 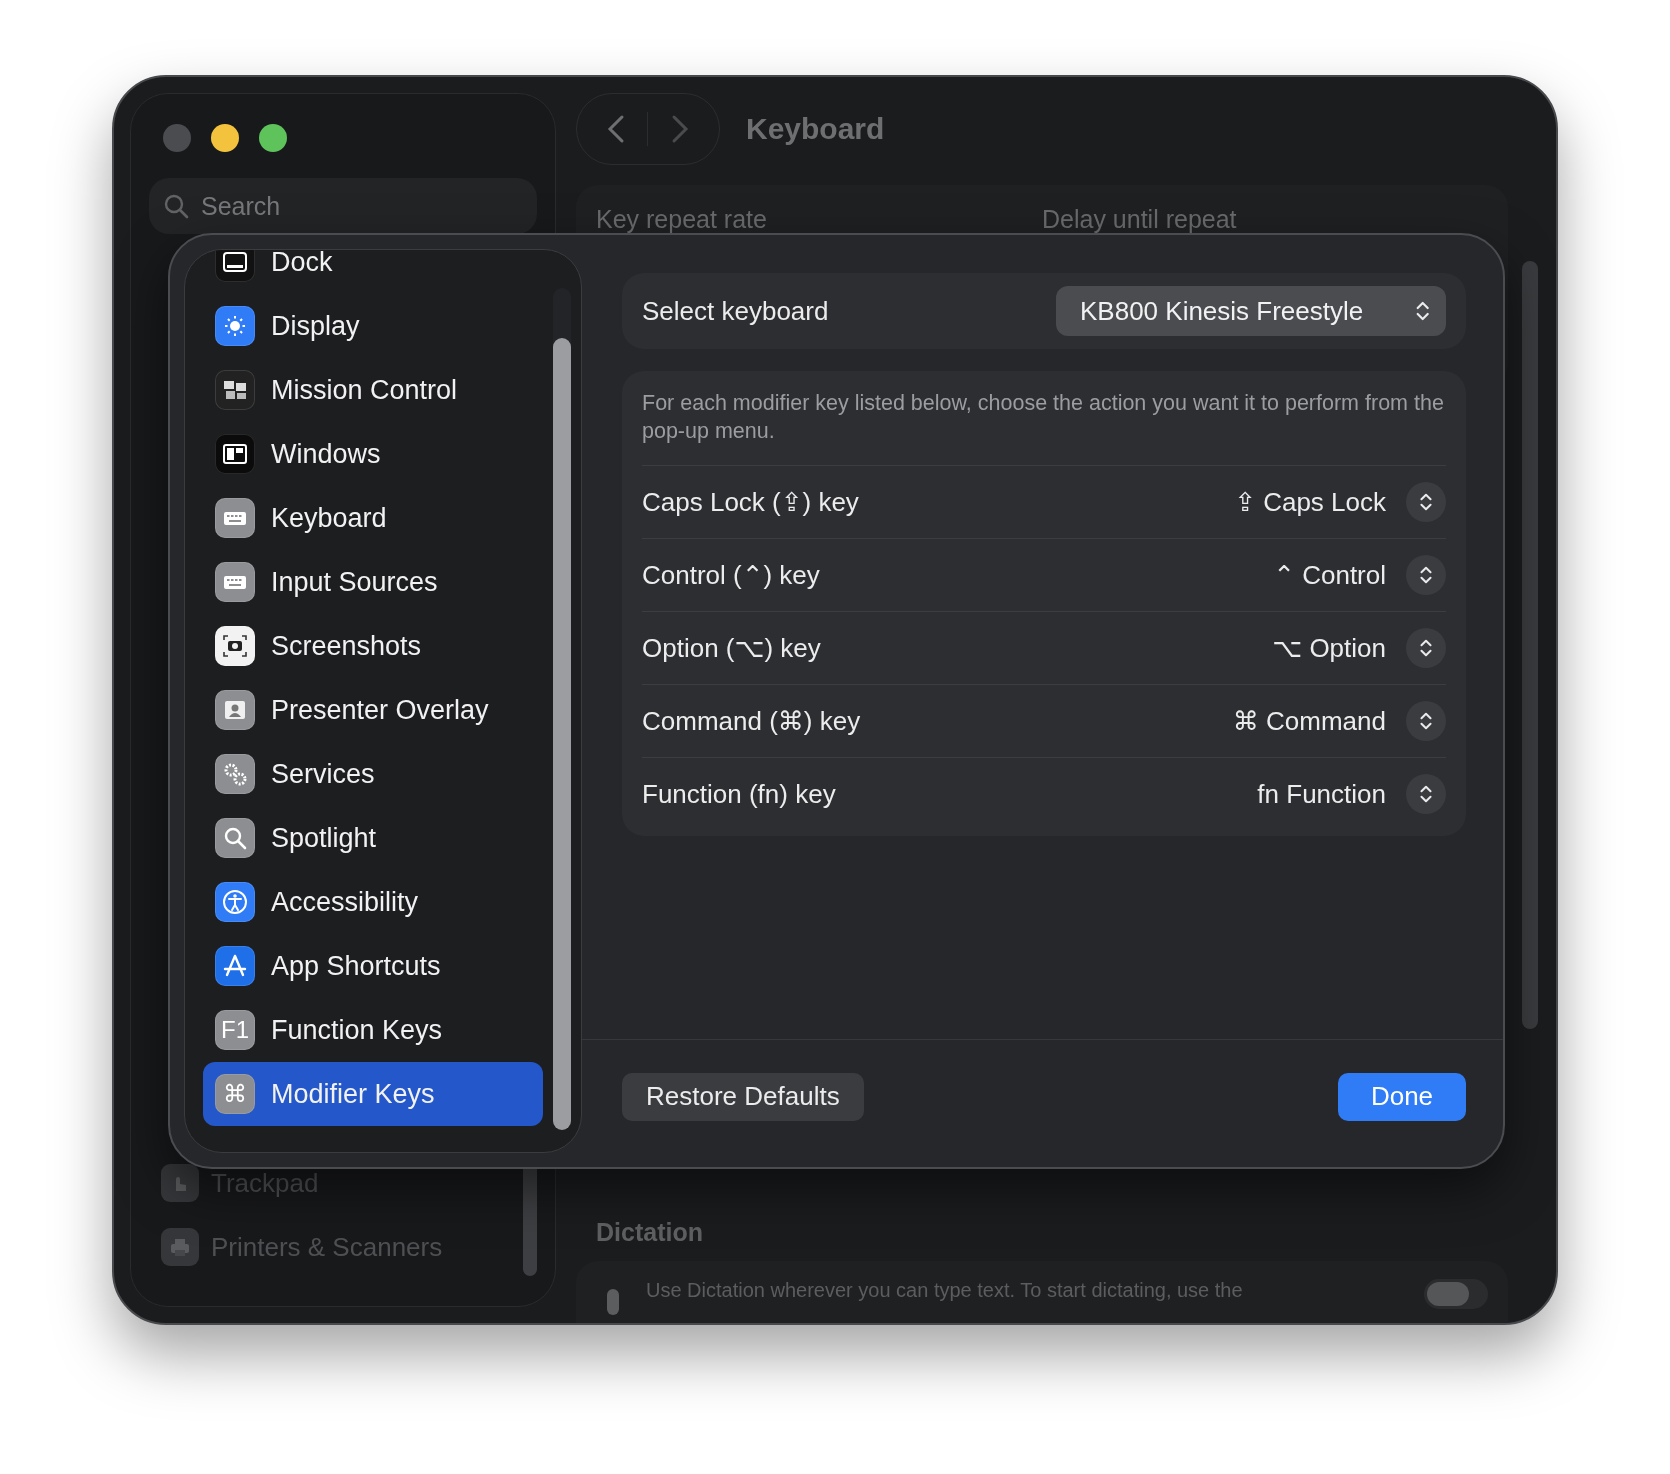 I want to click on modifier-key-label: Control (⌃) key, so click(x=731, y=575).